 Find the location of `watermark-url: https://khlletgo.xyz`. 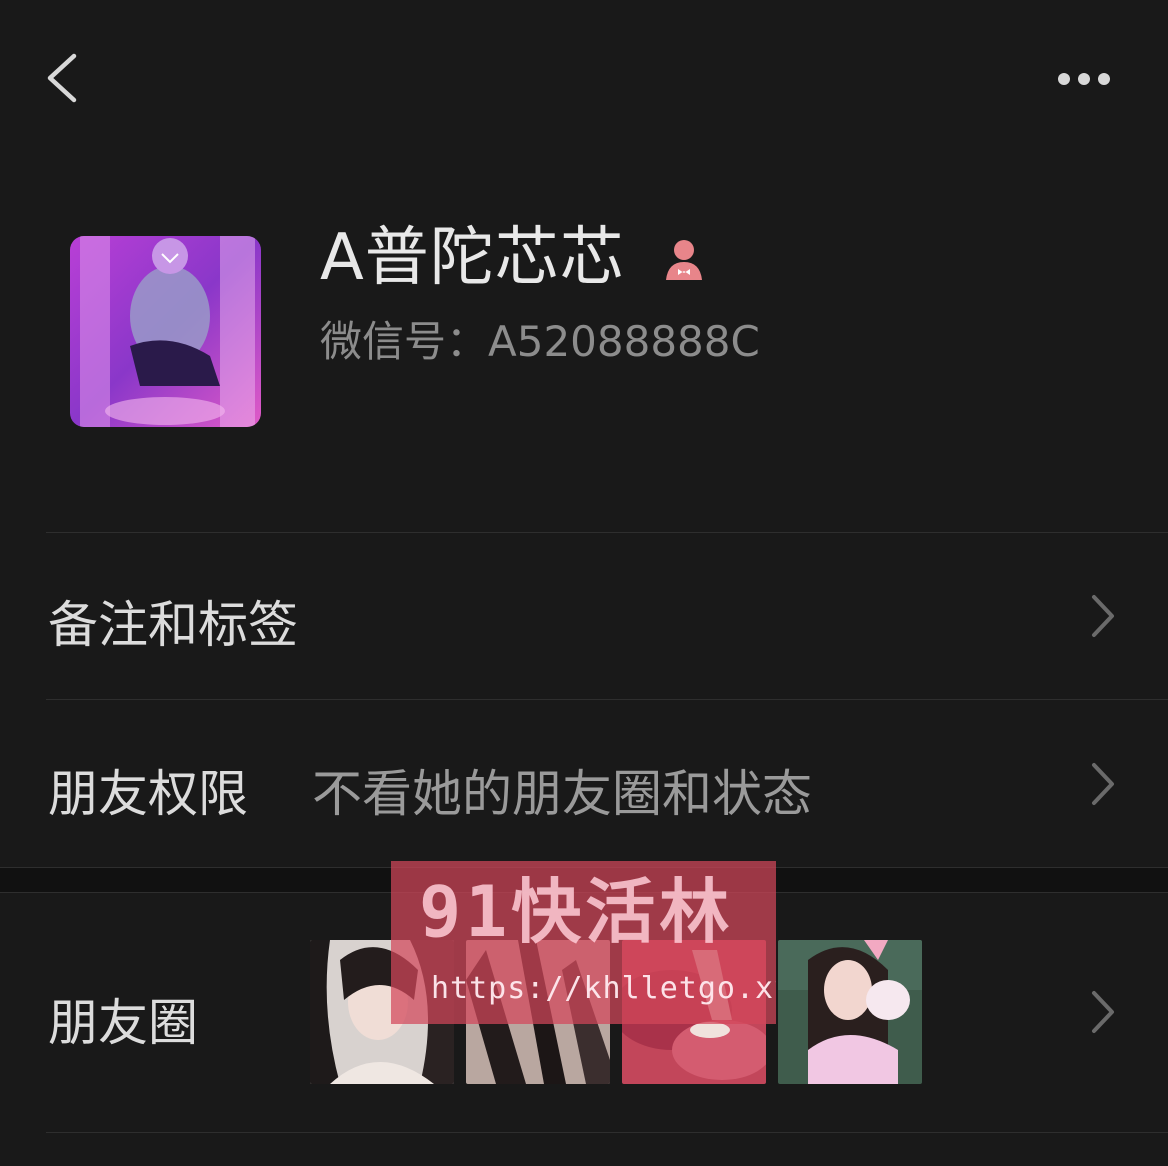

watermark-url: https://khlletgo.xyz is located at coordinates (603, 988).